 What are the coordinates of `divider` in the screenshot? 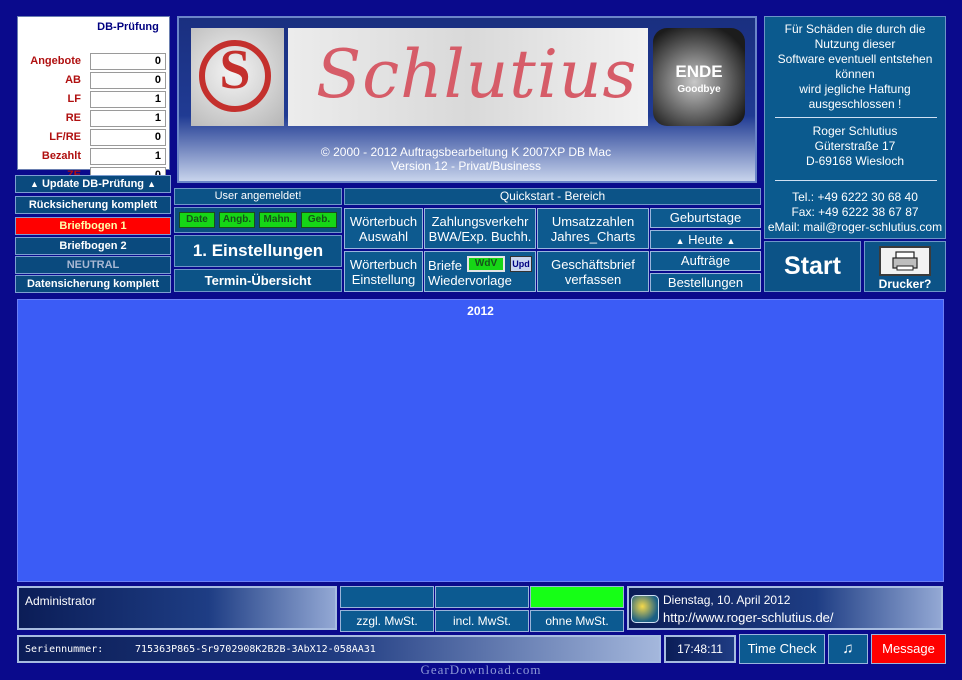 It's located at (856, 117).